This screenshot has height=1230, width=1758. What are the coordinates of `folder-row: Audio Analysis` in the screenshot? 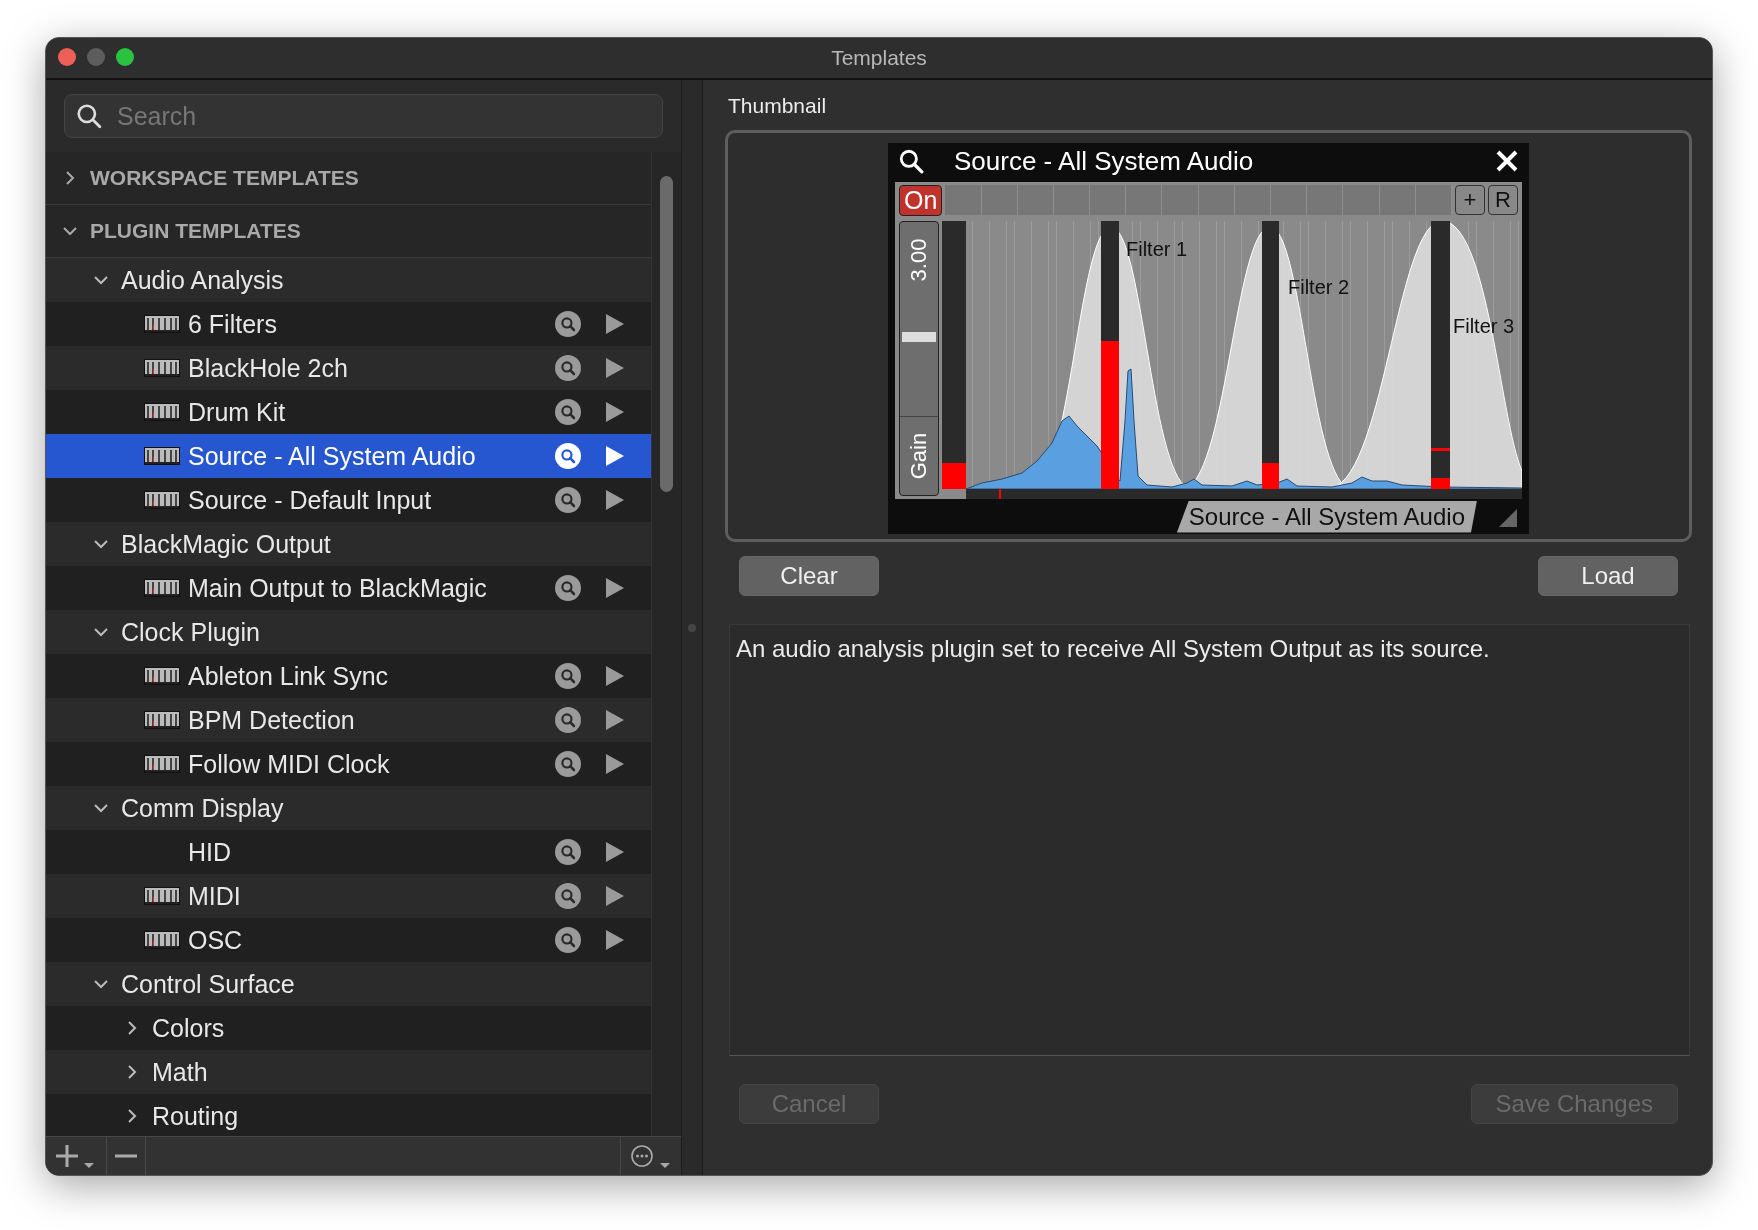 It's located at (348, 280).